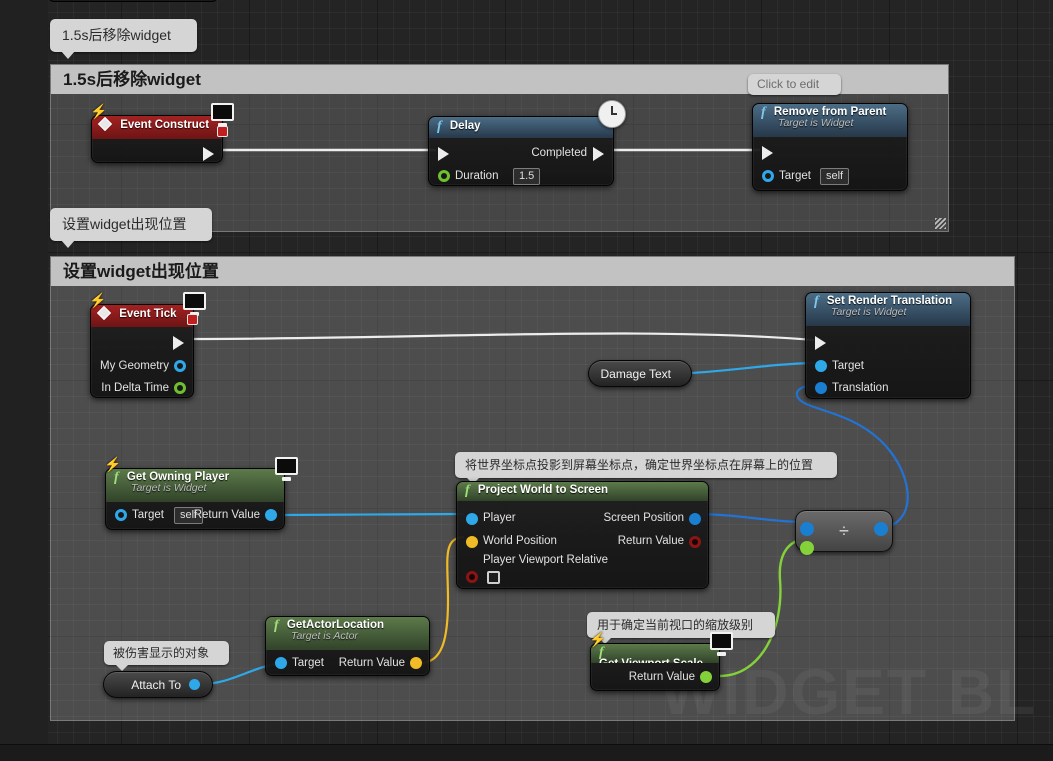 Image resolution: width=1053 pixels, height=761 pixels. What do you see at coordinates (821, 388) in the screenshot?
I see `translation-pin` at bounding box center [821, 388].